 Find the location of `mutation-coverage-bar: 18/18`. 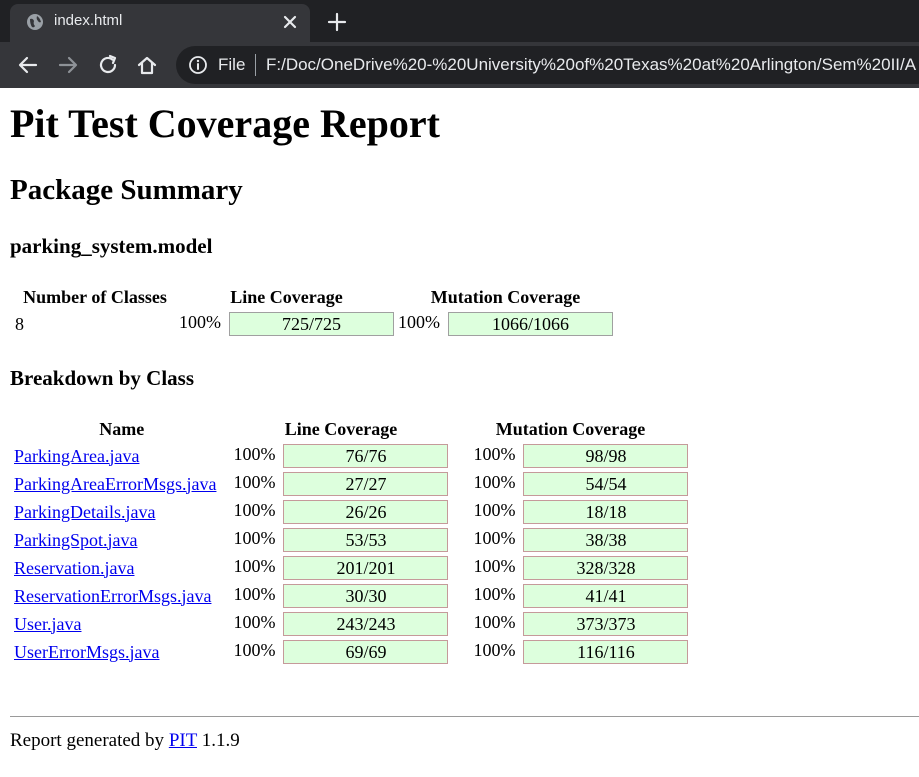

mutation-coverage-bar: 18/18 is located at coordinates (606, 512).